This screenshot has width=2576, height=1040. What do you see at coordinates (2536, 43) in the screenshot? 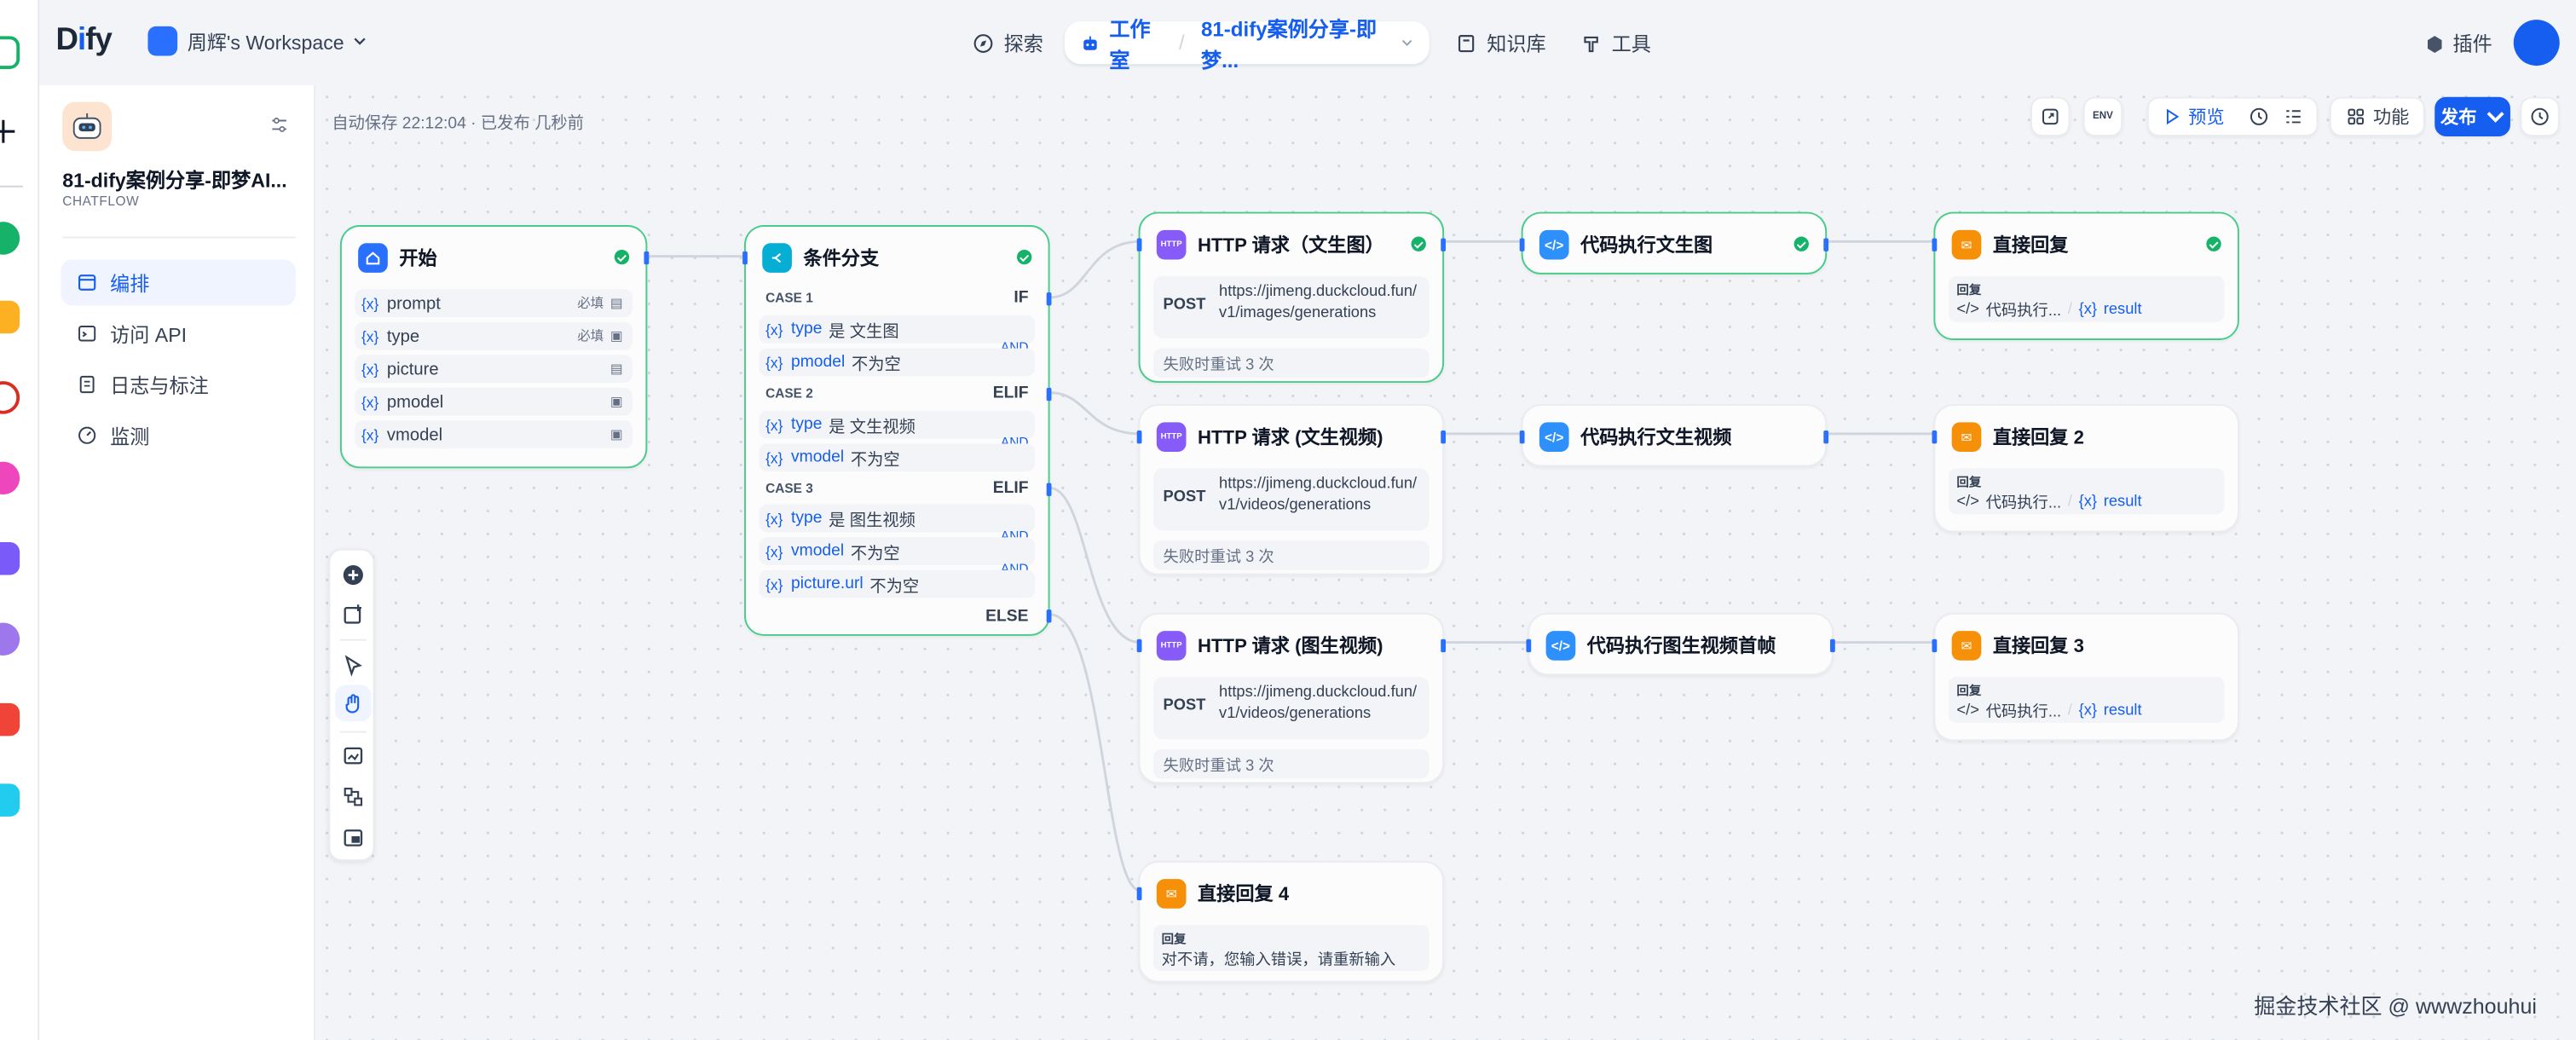
I see `avatar` at bounding box center [2536, 43].